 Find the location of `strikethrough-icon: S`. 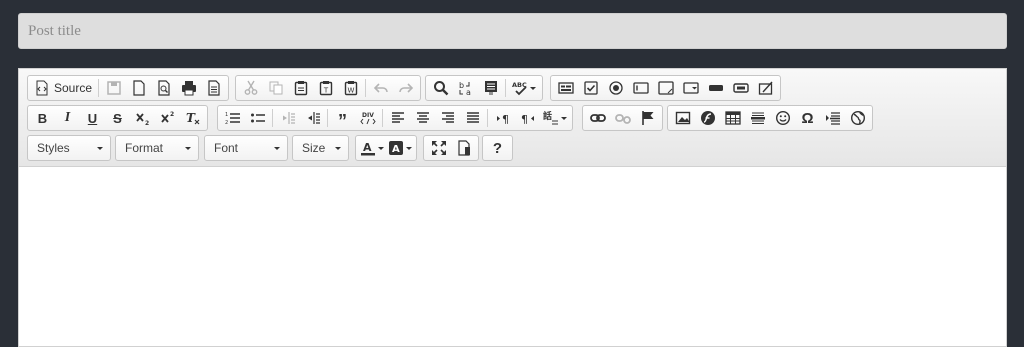

strikethrough-icon: S is located at coordinates (117, 118).